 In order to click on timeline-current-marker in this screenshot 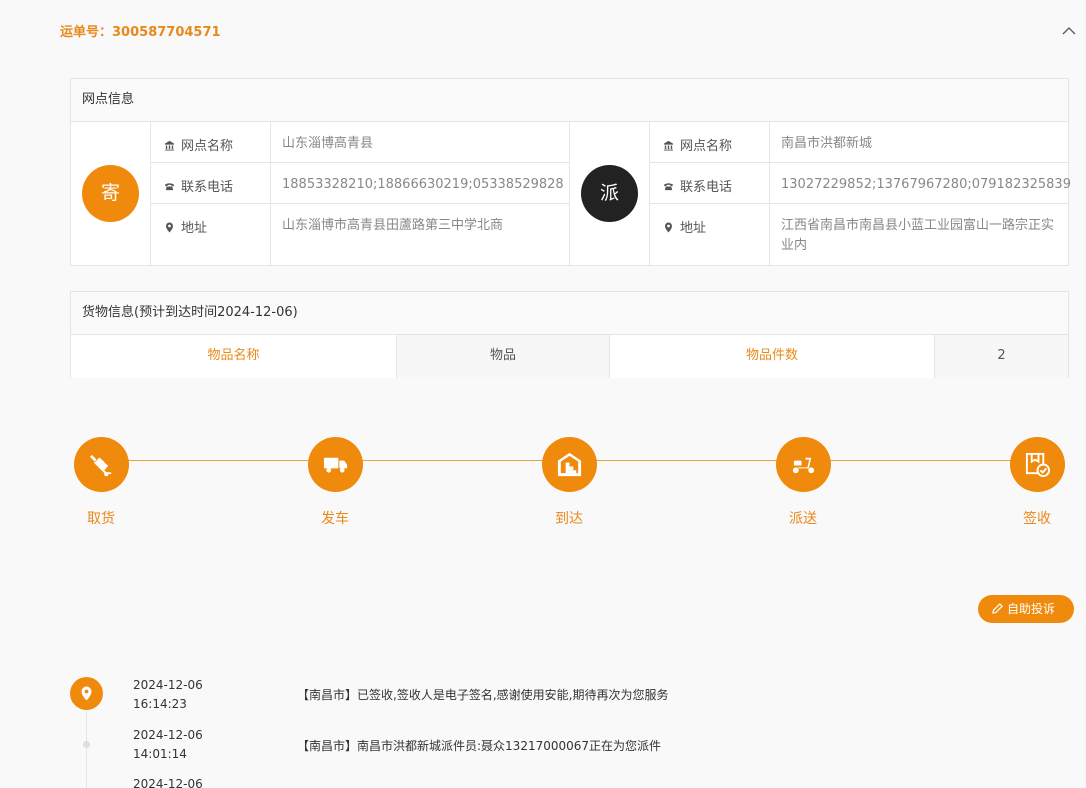, I will do `click(86, 693)`.